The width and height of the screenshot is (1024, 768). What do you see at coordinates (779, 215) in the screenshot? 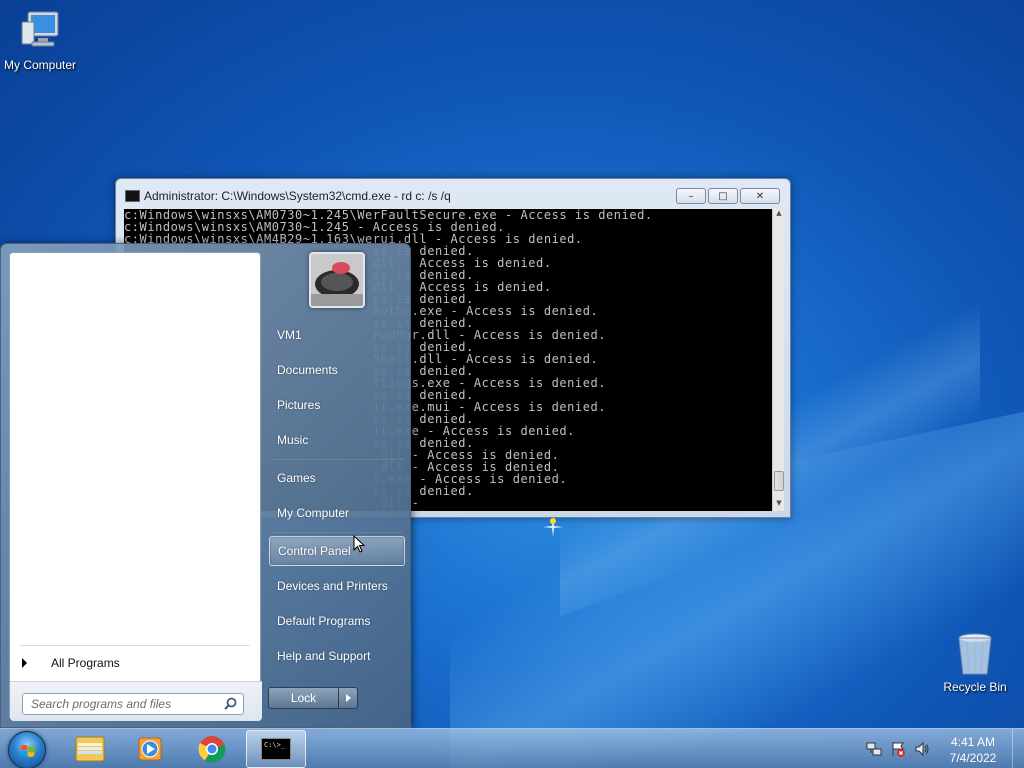
I see `scroll-up-arrow-icon: ▲` at bounding box center [779, 215].